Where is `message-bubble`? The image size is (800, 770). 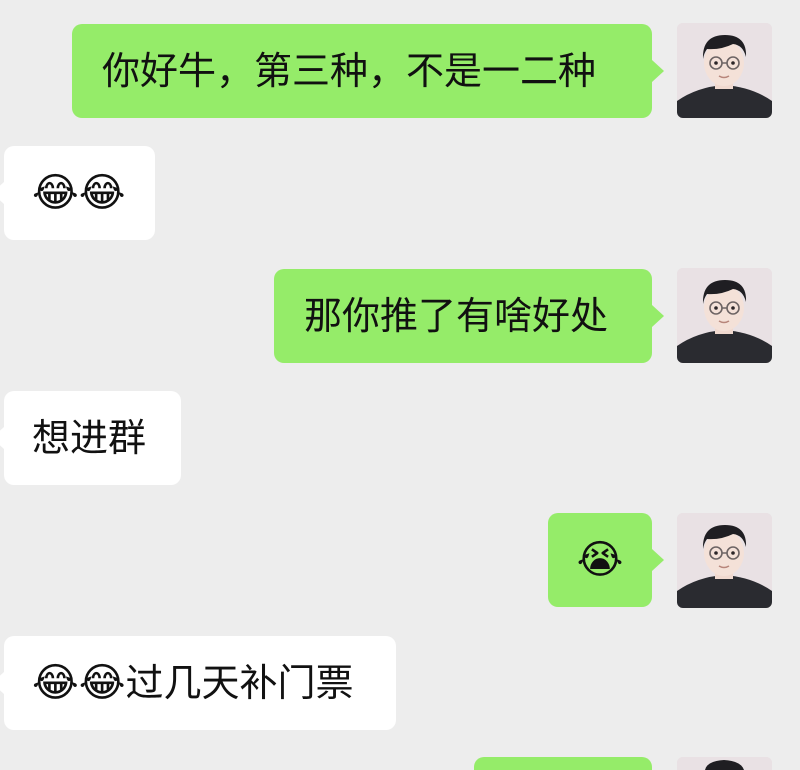 message-bubble is located at coordinates (563, 763).